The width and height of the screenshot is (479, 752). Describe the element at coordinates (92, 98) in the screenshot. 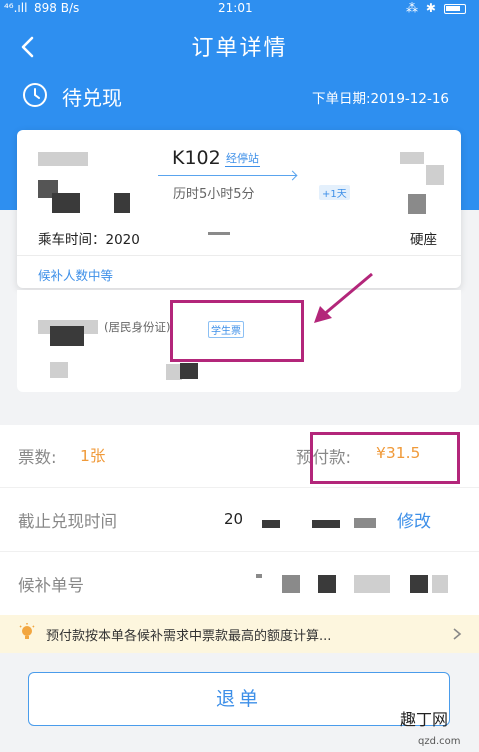

I see `order-status: 待兑现` at that location.